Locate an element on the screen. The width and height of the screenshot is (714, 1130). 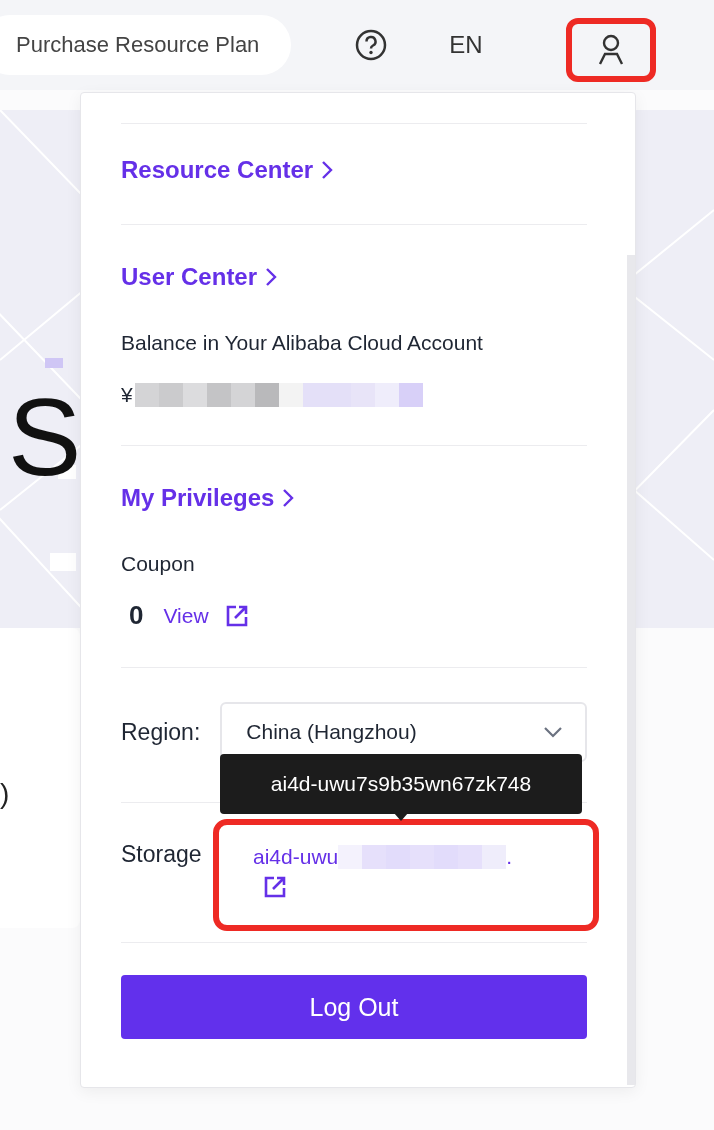
logout-button: Log Out is located at coordinates (354, 1007).